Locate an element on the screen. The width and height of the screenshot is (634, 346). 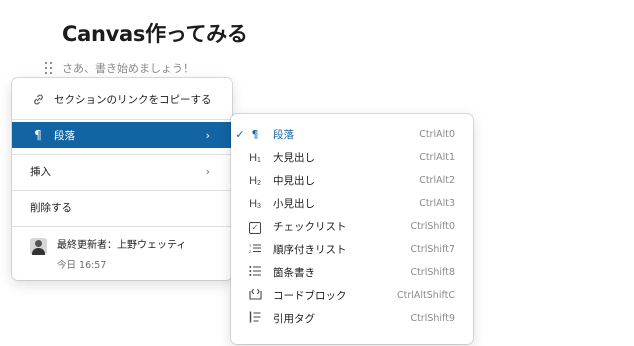
submenu-item-label: 段落 is located at coordinates (283, 135).